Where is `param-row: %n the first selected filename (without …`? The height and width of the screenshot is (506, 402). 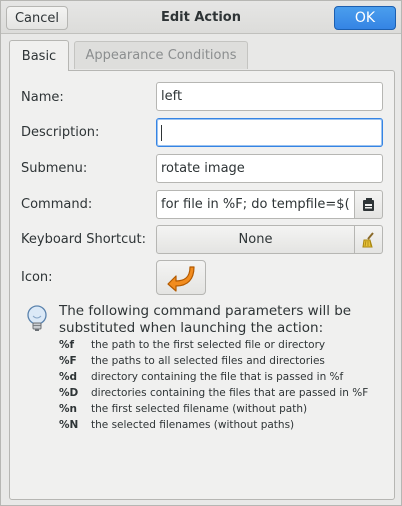
param-row: %n the first selected filename (without … is located at coordinates (183, 409).